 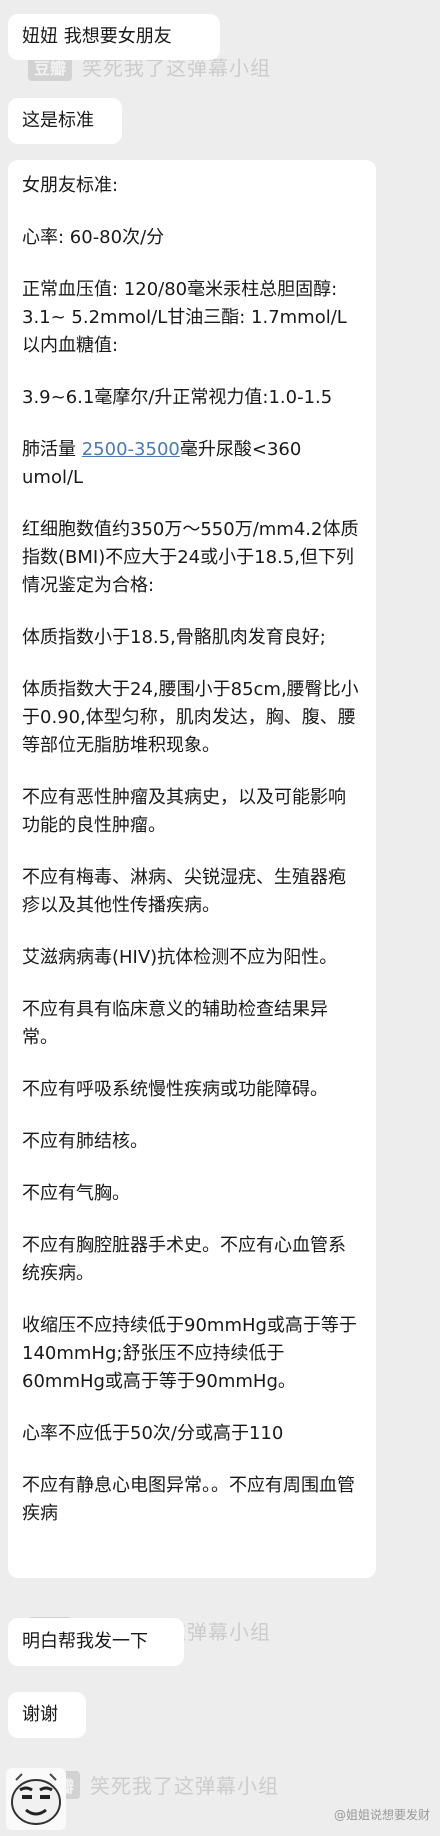 I want to click on message-text: 妞妞 我想要女朋友, so click(x=97, y=36).